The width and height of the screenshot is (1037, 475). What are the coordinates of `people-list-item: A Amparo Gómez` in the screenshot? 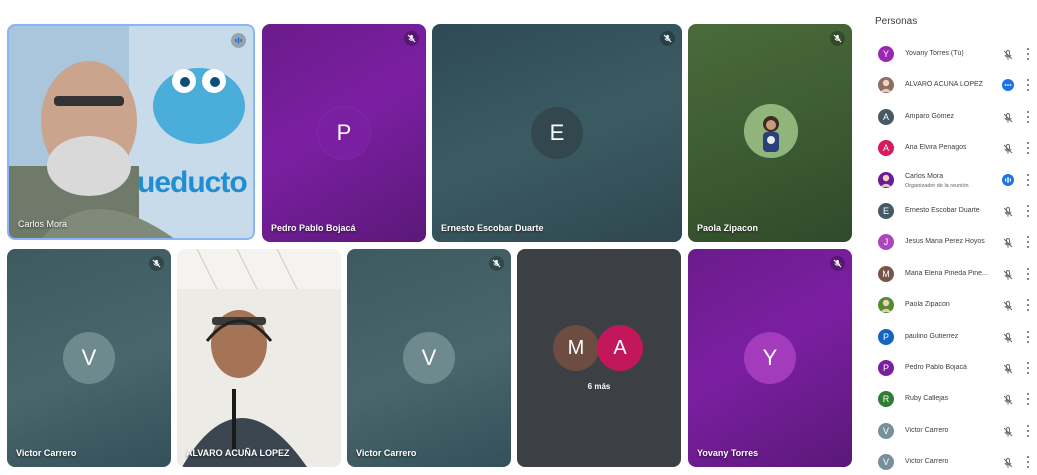 It's located at (949, 117).